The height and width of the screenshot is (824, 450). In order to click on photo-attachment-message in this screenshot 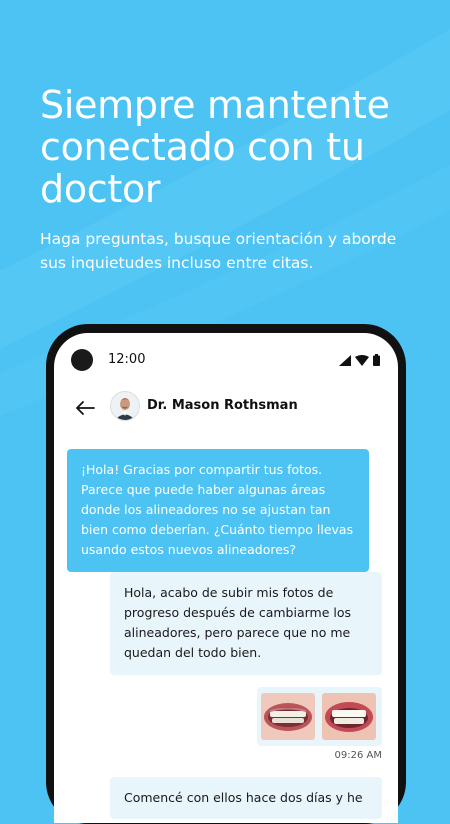, I will do `click(319, 716)`.